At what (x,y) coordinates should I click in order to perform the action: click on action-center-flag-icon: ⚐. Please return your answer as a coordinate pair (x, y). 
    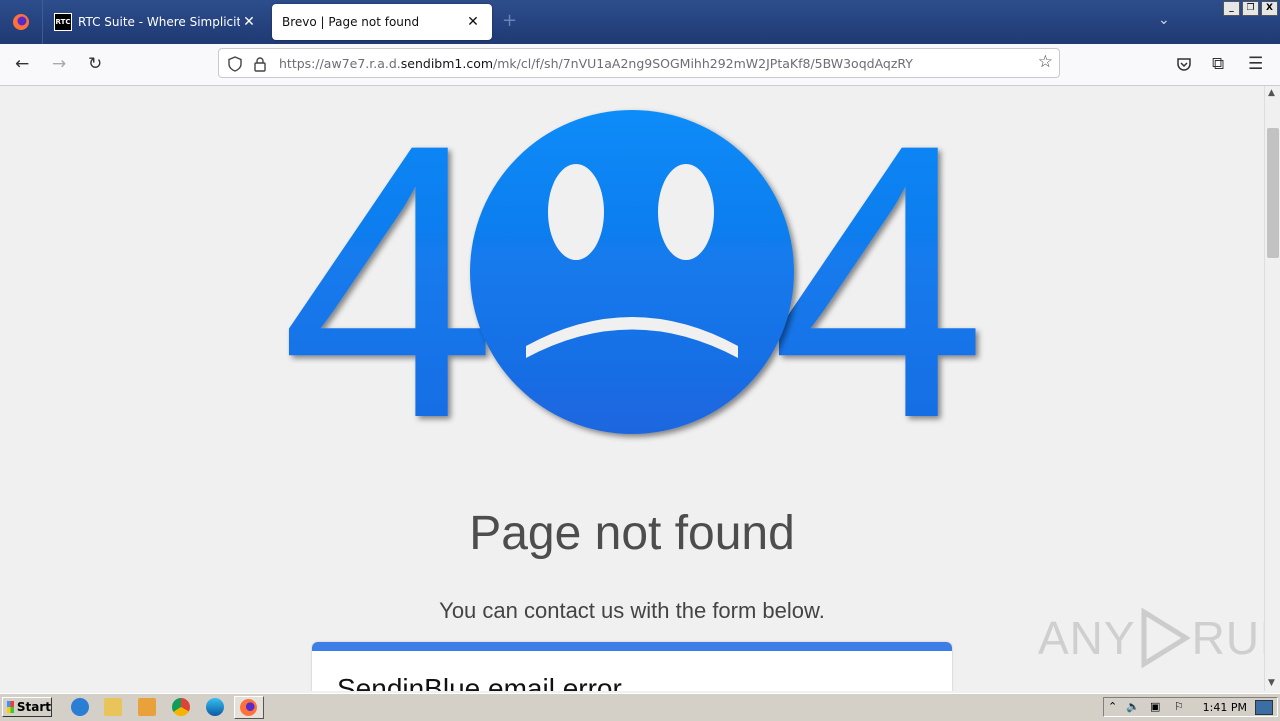
    Looking at the image, I should click on (1179, 706).